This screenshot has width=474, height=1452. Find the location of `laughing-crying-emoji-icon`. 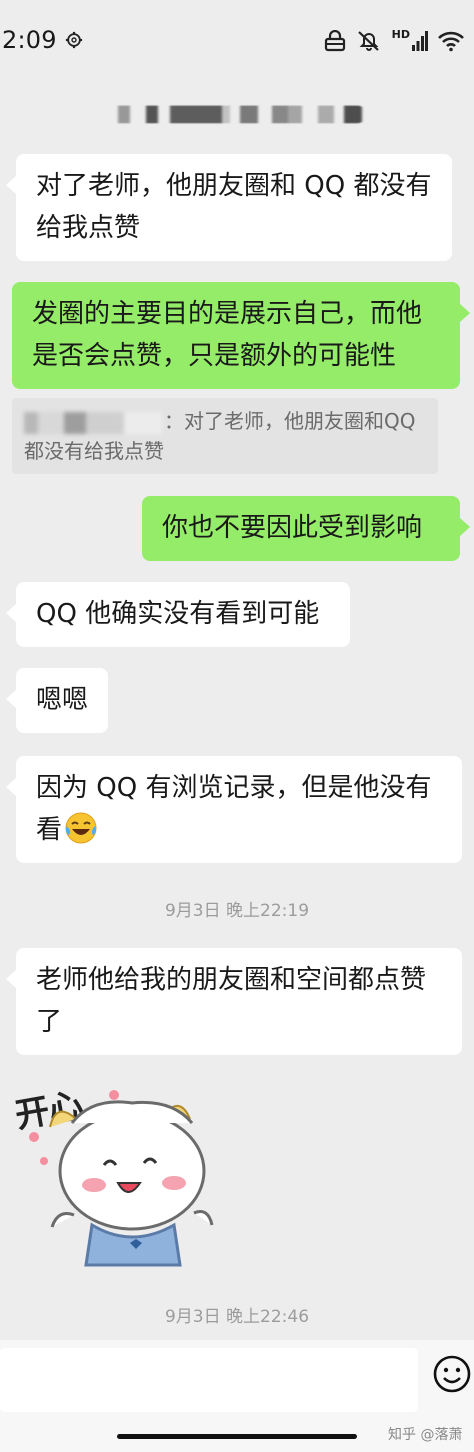

laughing-crying-emoji-icon is located at coordinates (81, 828).